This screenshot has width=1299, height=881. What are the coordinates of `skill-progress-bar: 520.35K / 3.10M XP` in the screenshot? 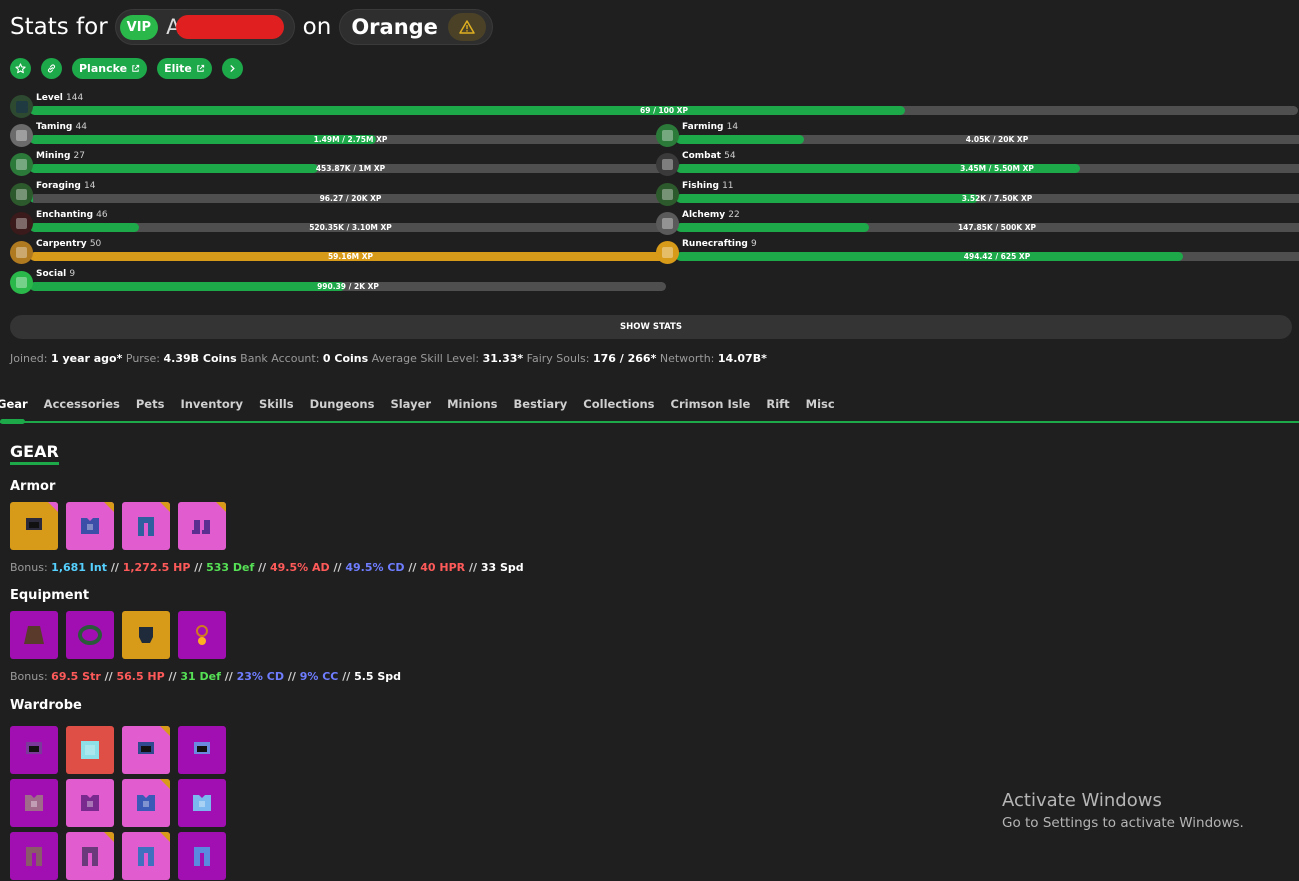 It's located at (350, 227).